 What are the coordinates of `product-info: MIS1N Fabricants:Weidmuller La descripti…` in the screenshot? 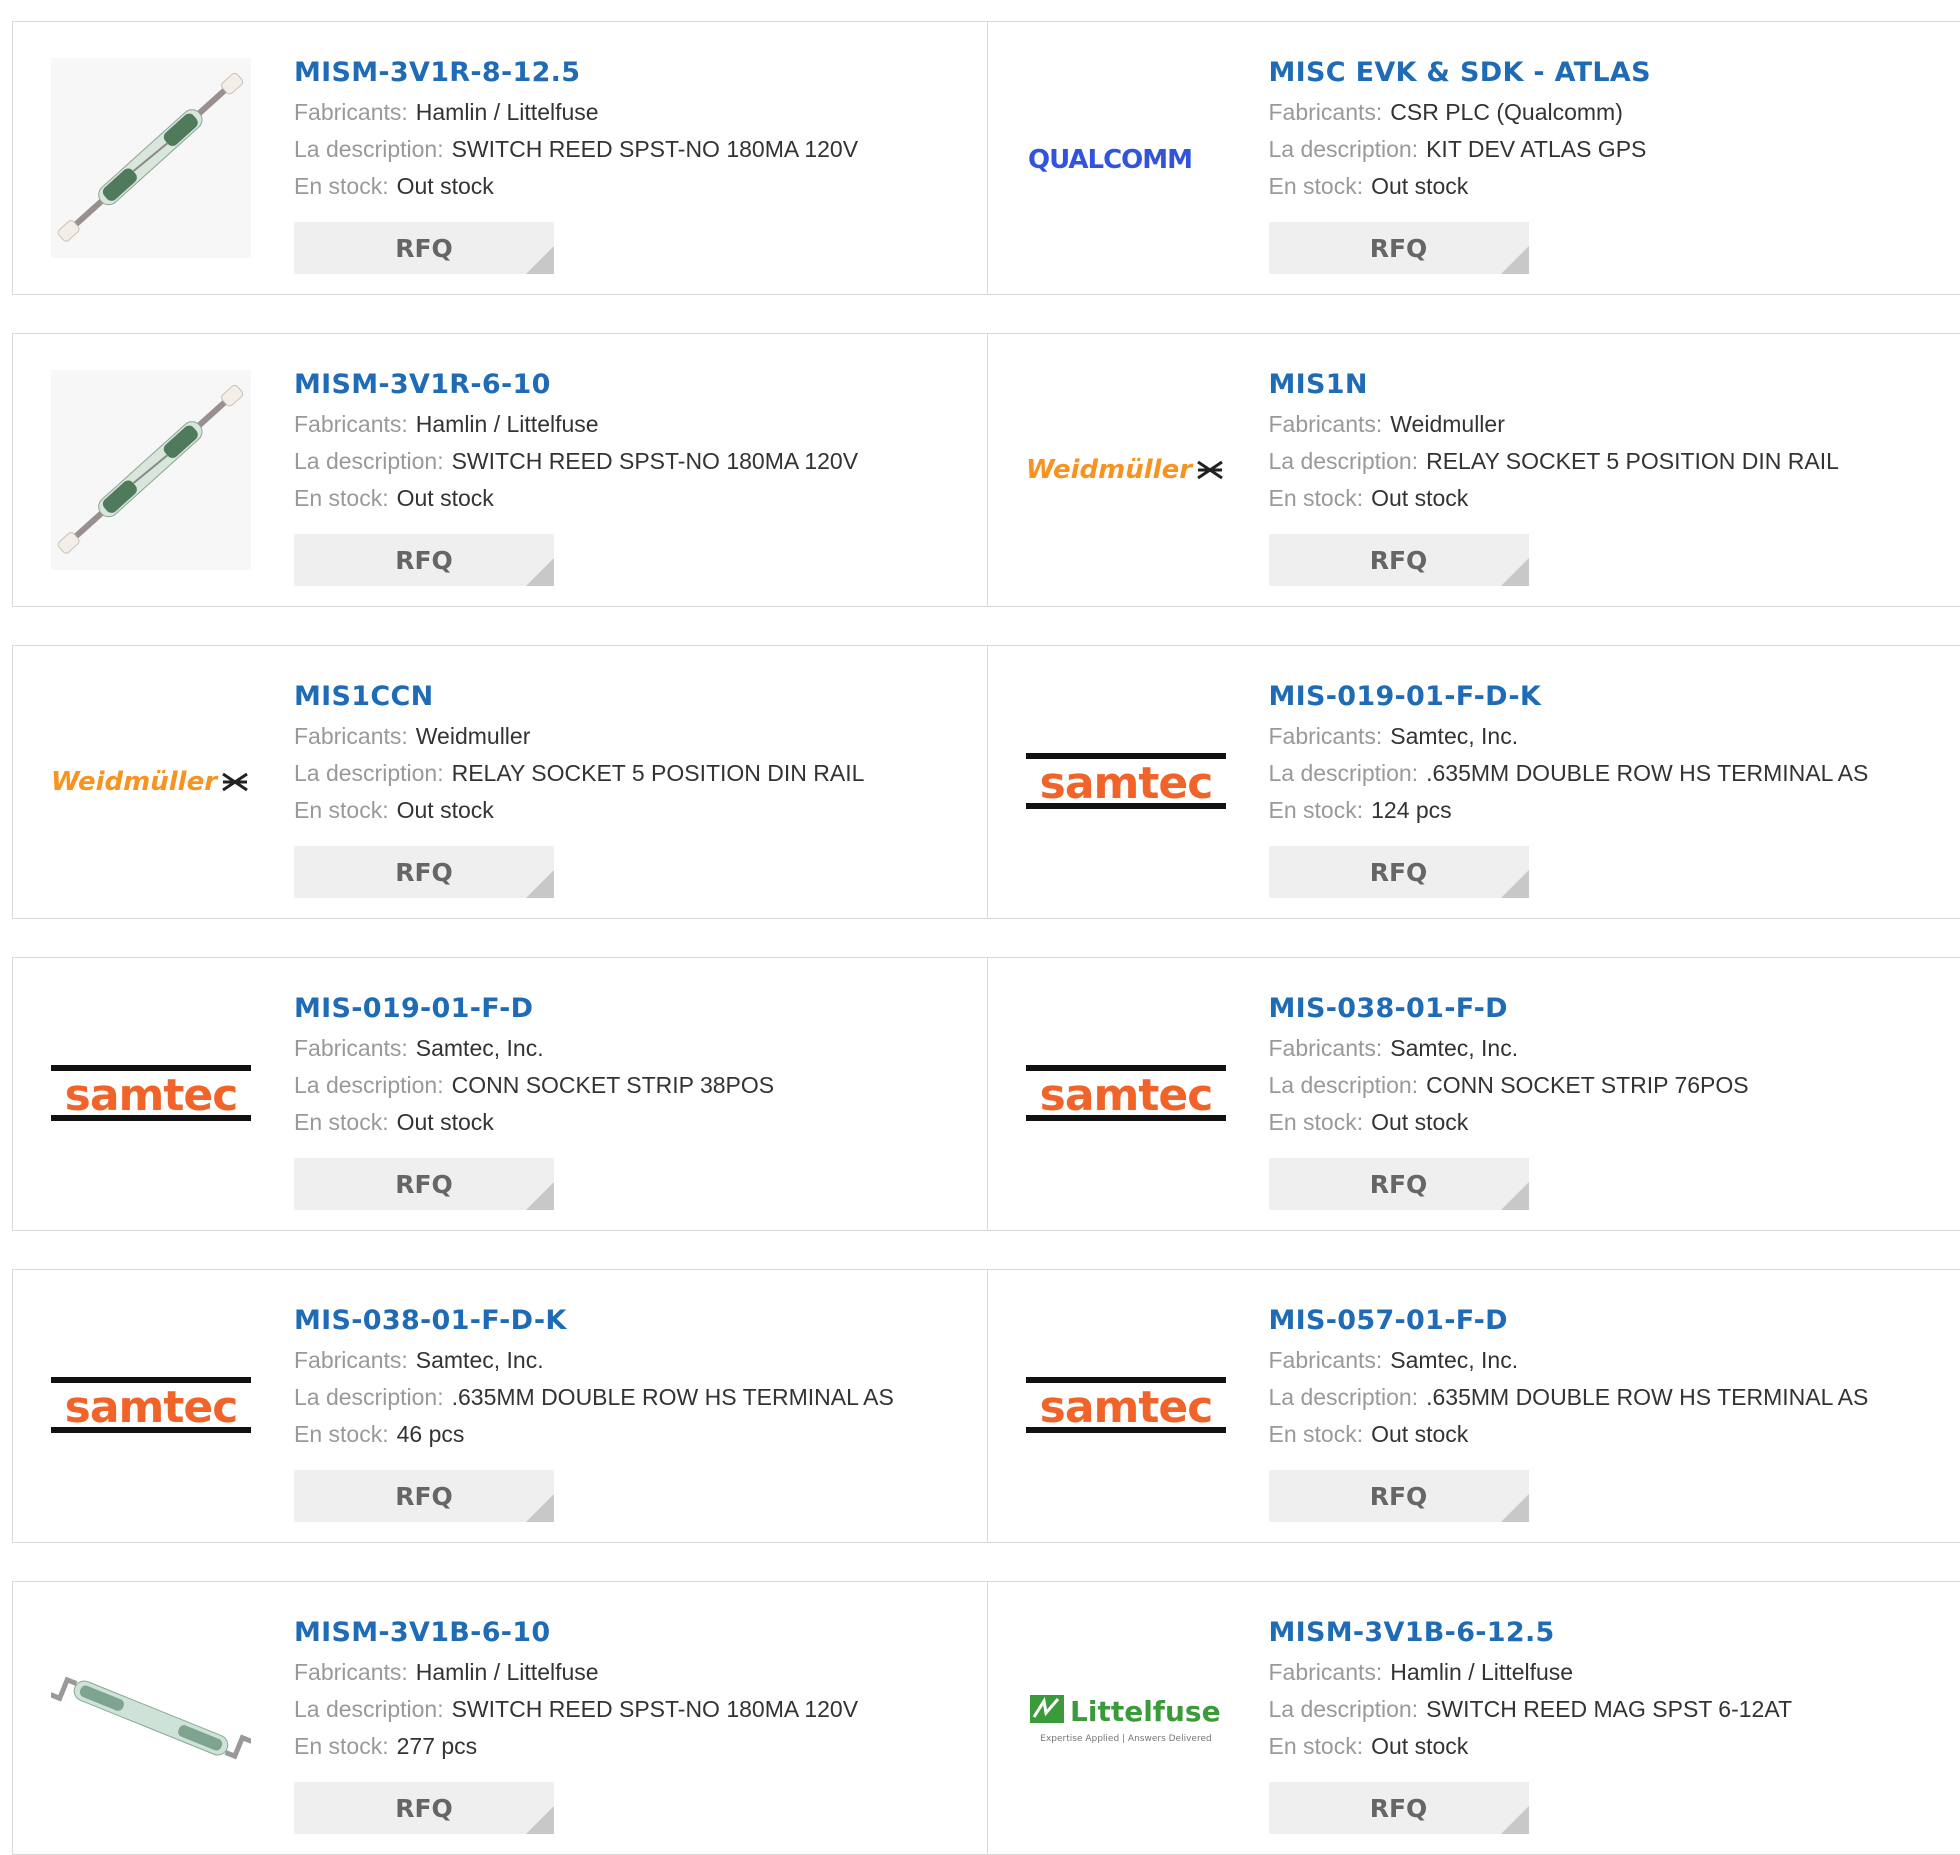 It's located at (1605, 440).